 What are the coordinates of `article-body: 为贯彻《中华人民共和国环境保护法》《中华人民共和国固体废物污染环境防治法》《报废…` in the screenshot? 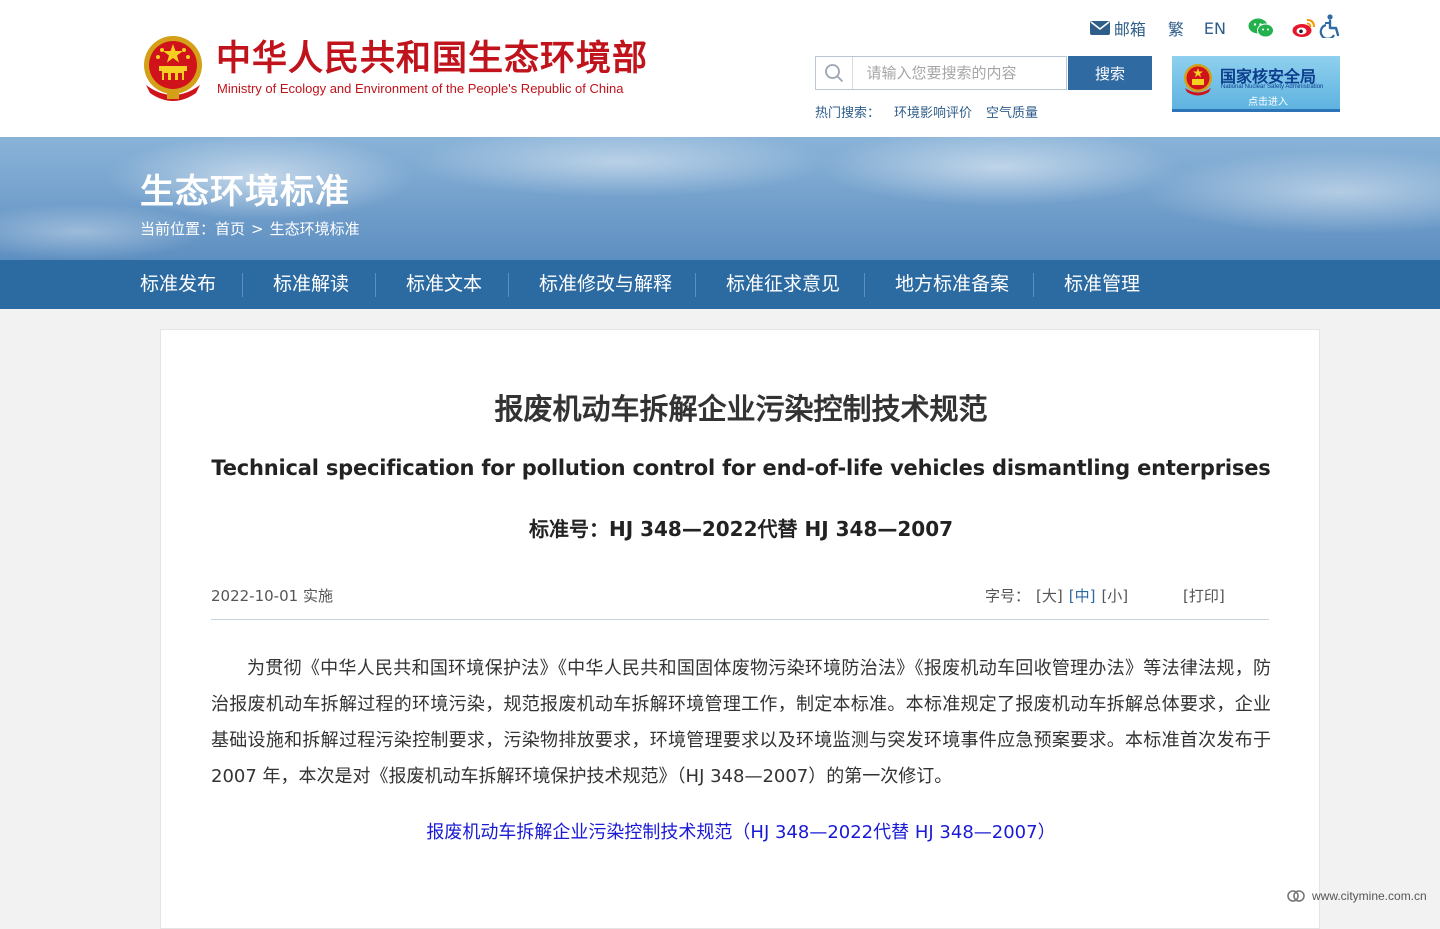 It's located at (741, 722).